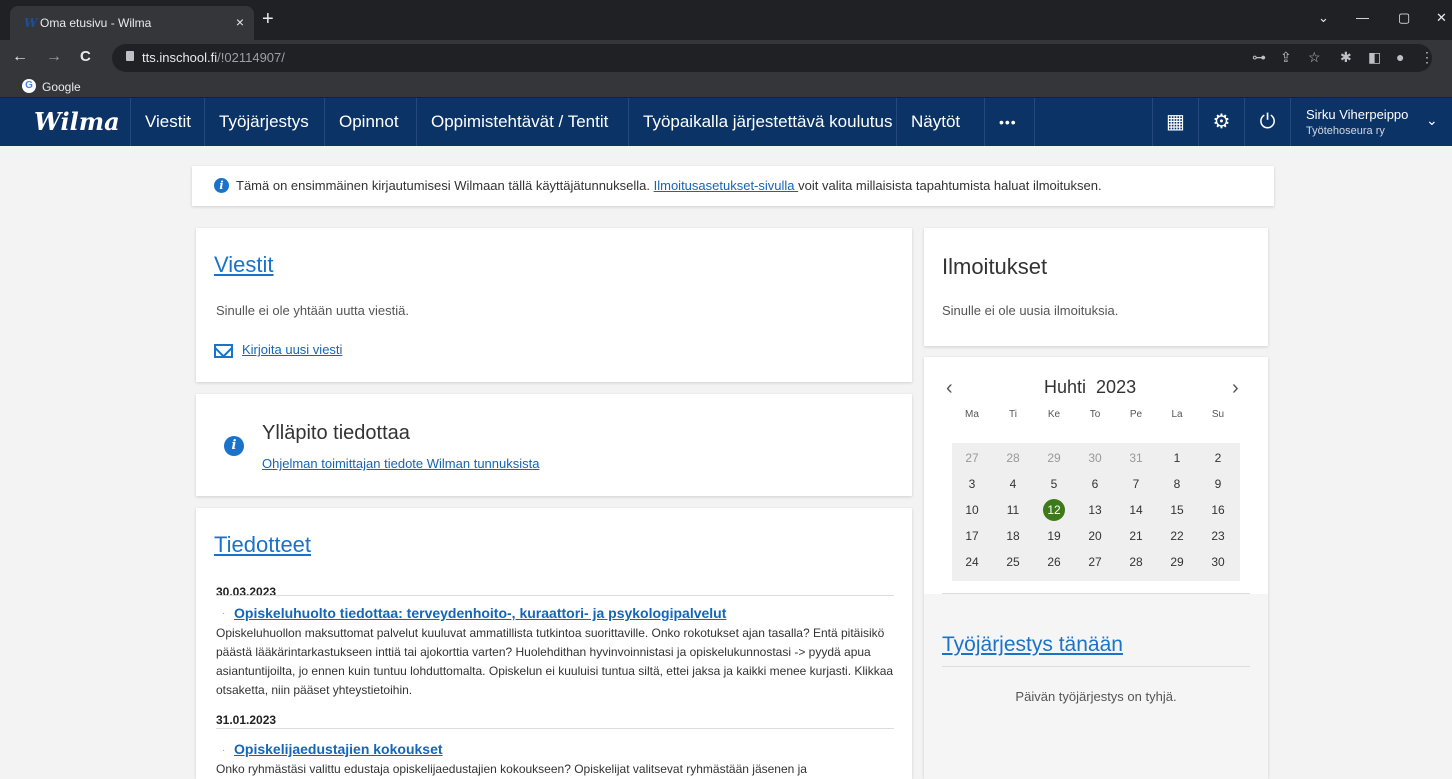 The width and height of the screenshot is (1452, 779). What do you see at coordinates (1013, 484) in the screenshot?
I see `calendar-day: 4` at bounding box center [1013, 484].